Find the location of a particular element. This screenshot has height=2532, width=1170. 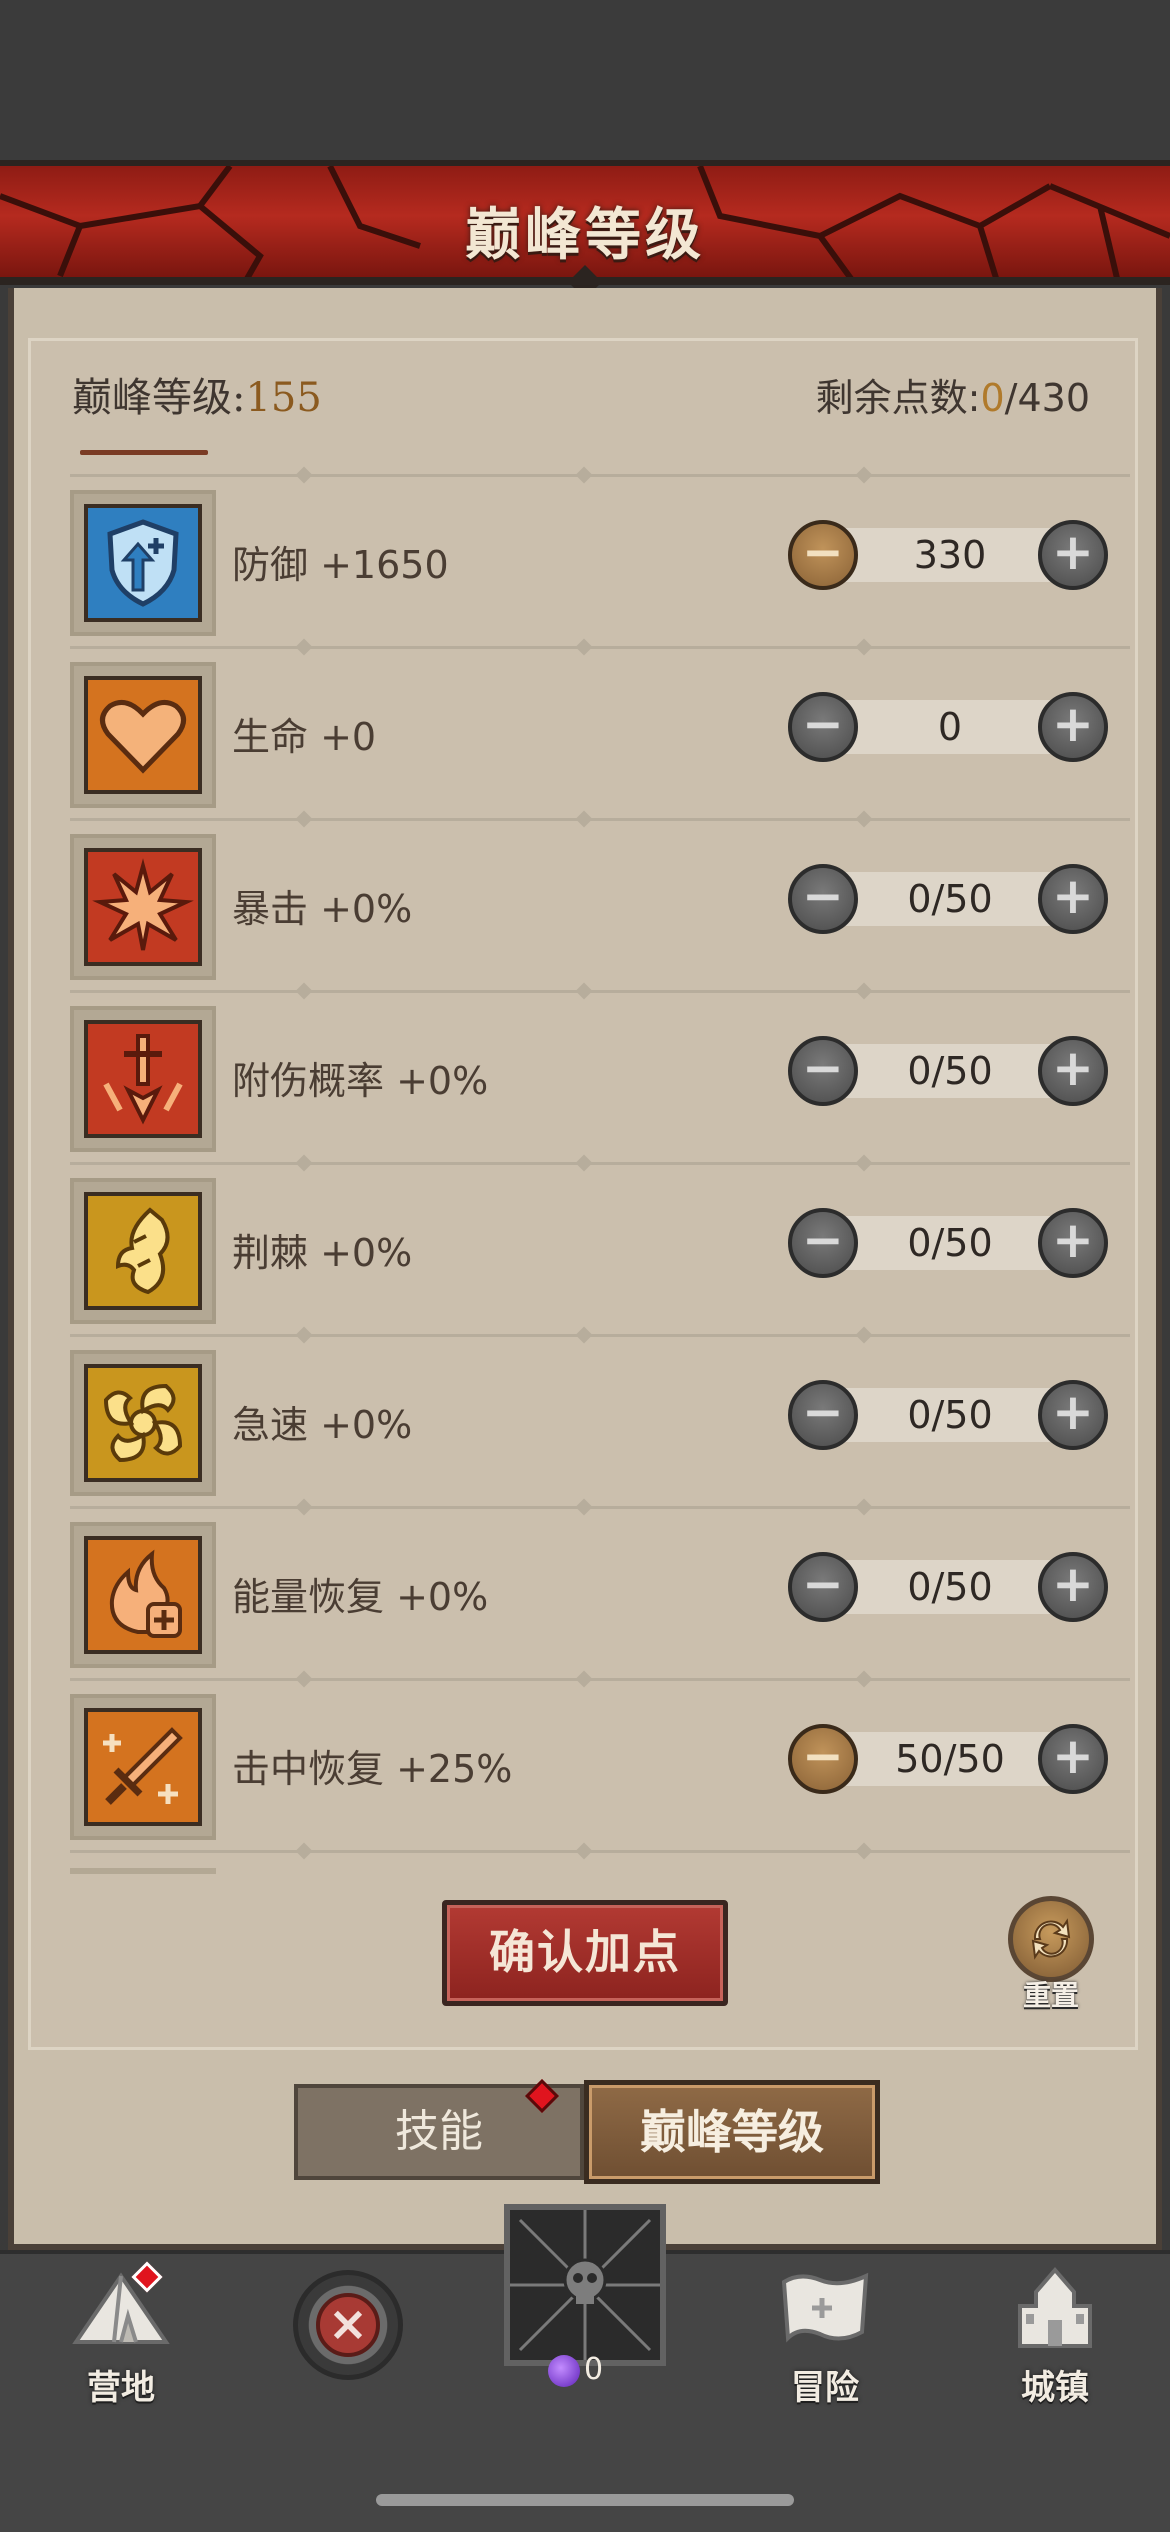

stepper-value: 0 is located at coordinates (950, 727).